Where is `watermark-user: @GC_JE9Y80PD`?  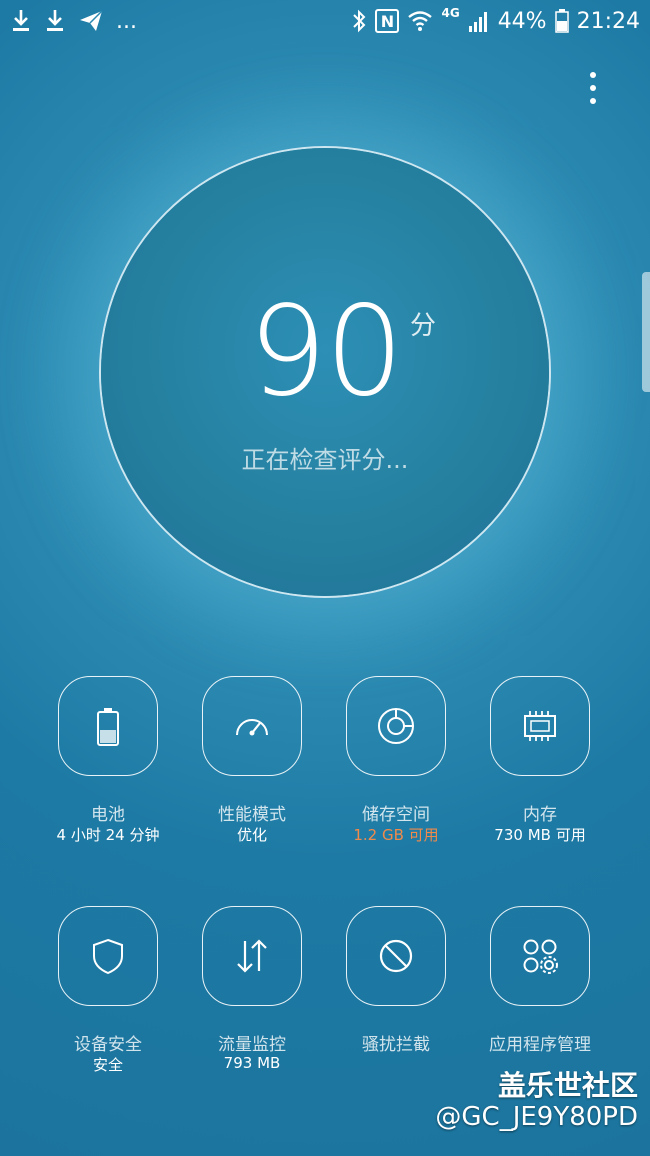
watermark-user: @GC_JE9Y80PD is located at coordinates (536, 1117).